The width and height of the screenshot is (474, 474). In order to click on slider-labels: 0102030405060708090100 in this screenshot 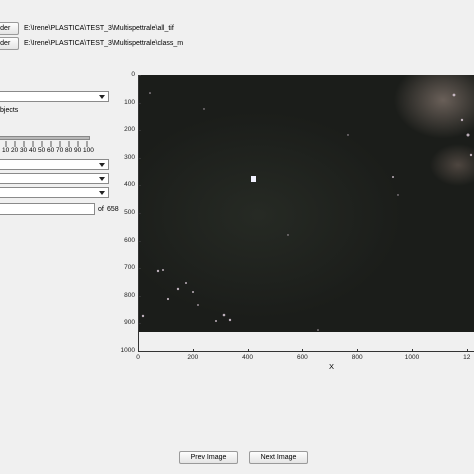, I will do `click(47, 151)`.